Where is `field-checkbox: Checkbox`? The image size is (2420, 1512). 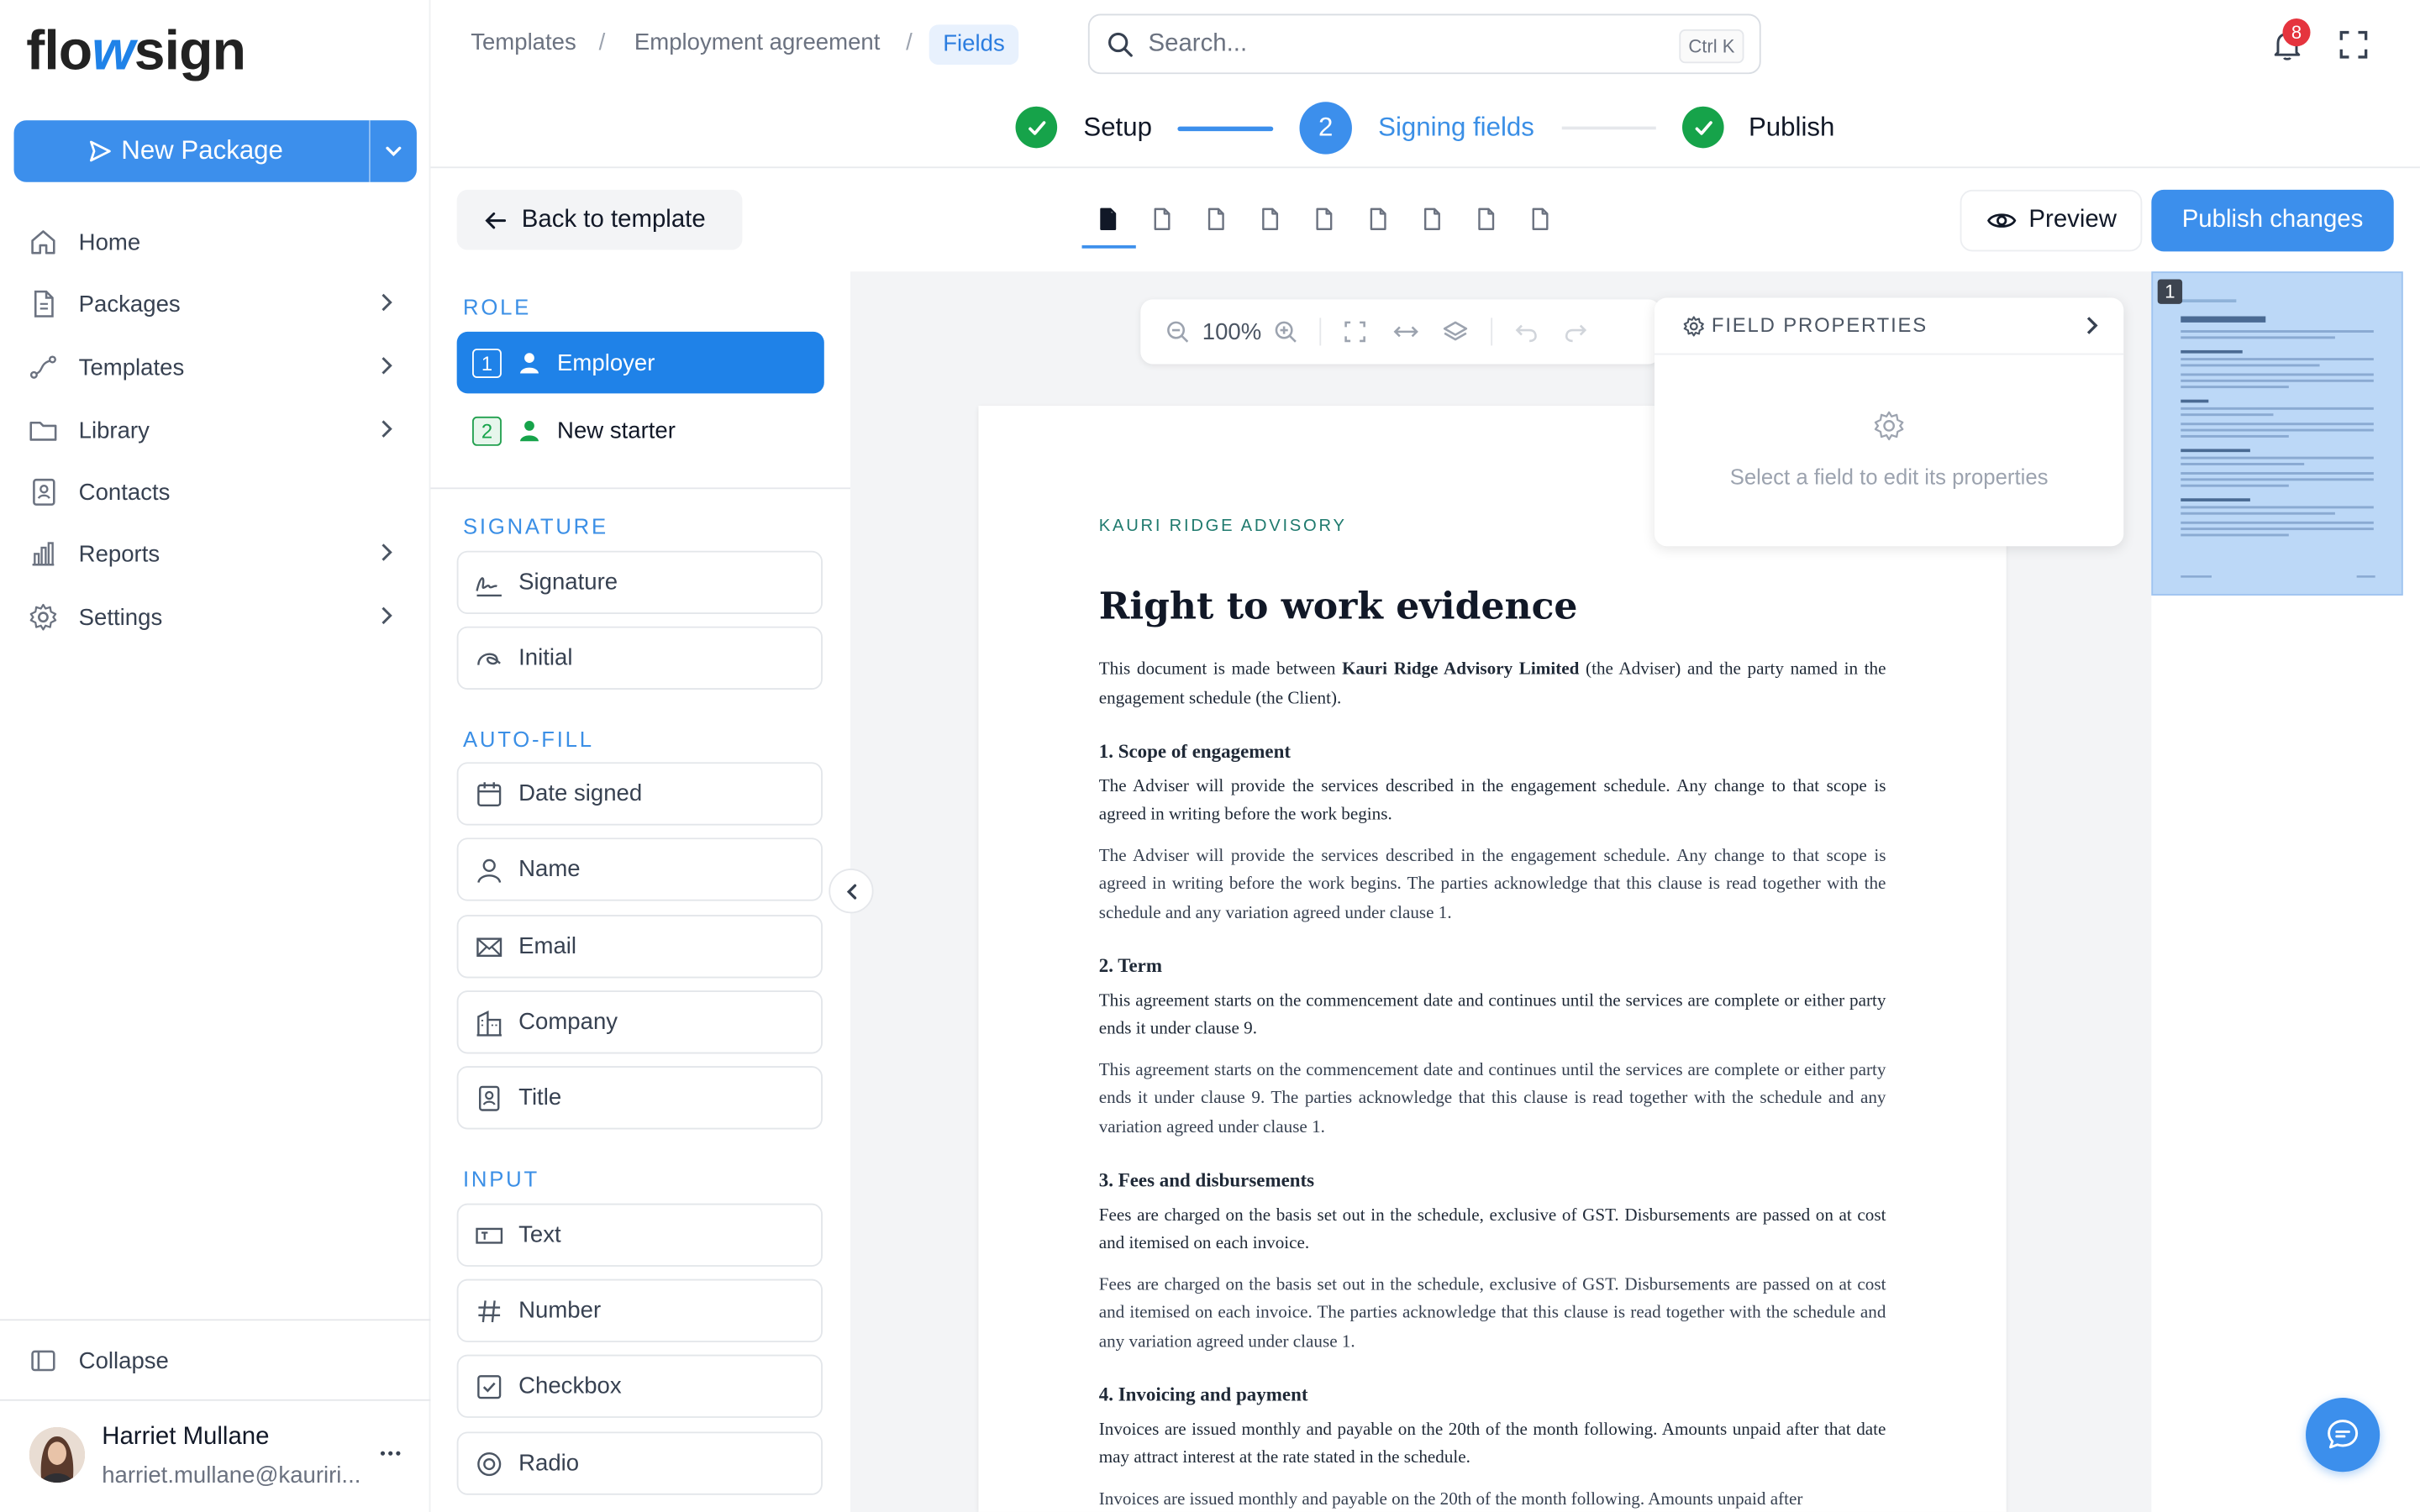
field-checkbox: Checkbox is located at coordinates (639, 1386).